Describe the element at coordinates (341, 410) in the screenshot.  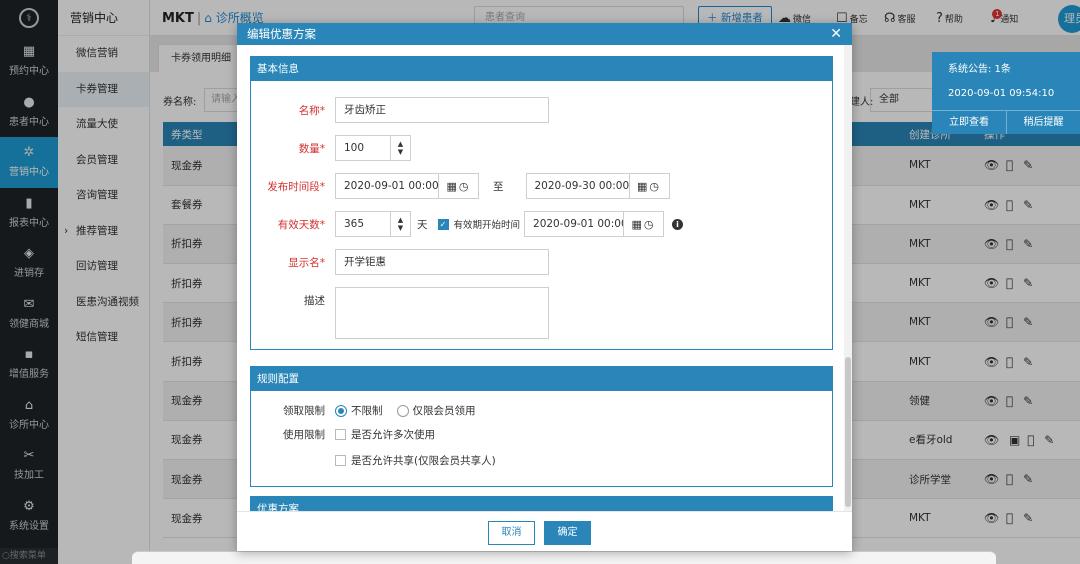
I see `claim-unlimited-radio` at that location.